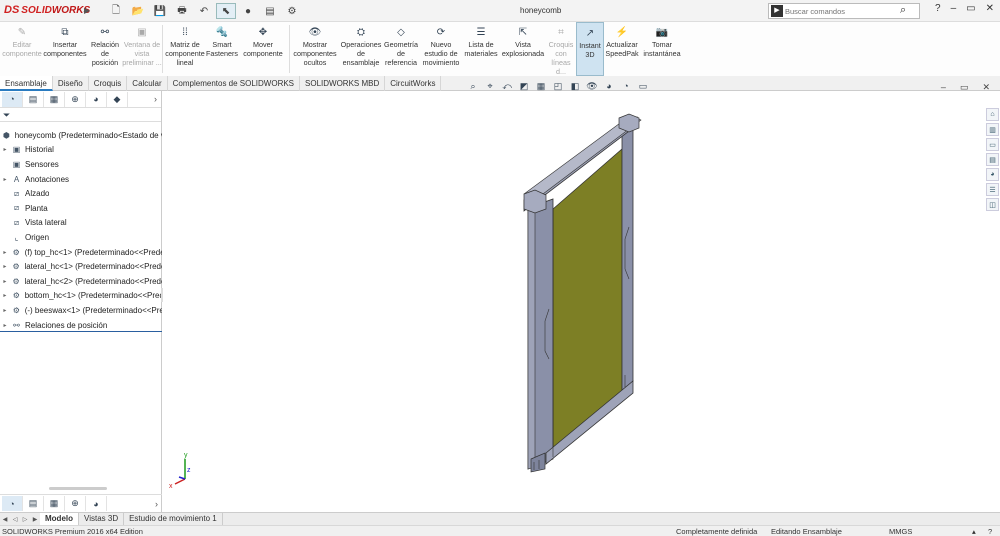 The image size is (1000, 536). I want to click on close-icon: ✕, so click(990, 8).